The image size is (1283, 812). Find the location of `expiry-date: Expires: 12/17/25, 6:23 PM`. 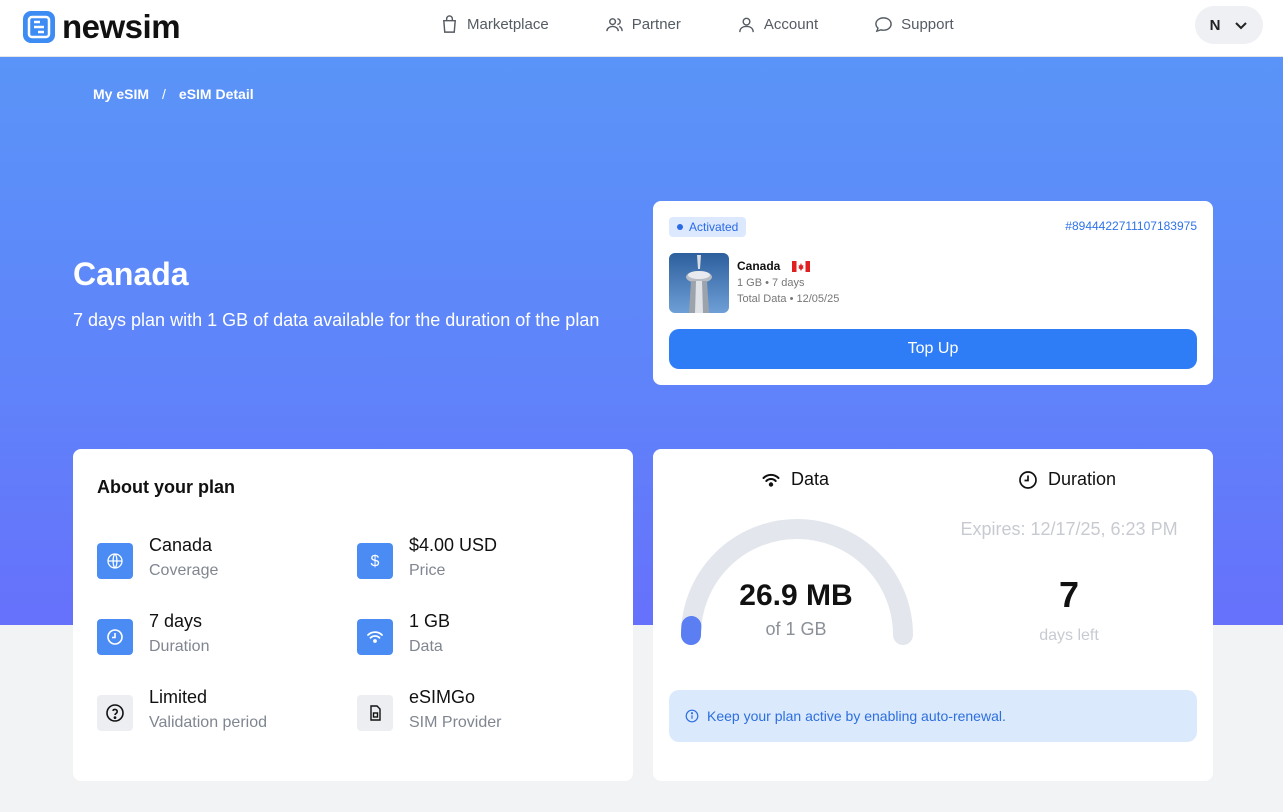

expiry-date: Expires: 12/17/25, 6:23 PM is located at coordinates (1069, 529).